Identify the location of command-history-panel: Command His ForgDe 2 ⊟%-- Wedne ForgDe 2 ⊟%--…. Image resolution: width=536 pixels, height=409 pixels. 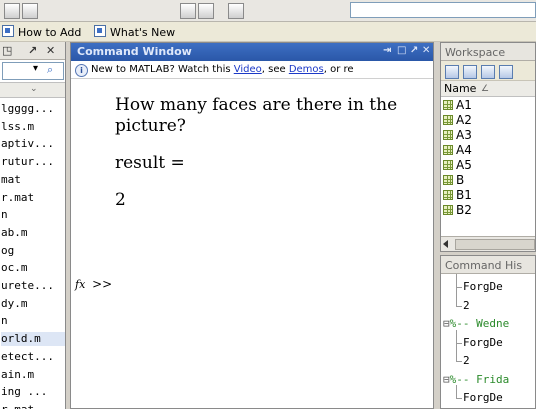
(488, 332).